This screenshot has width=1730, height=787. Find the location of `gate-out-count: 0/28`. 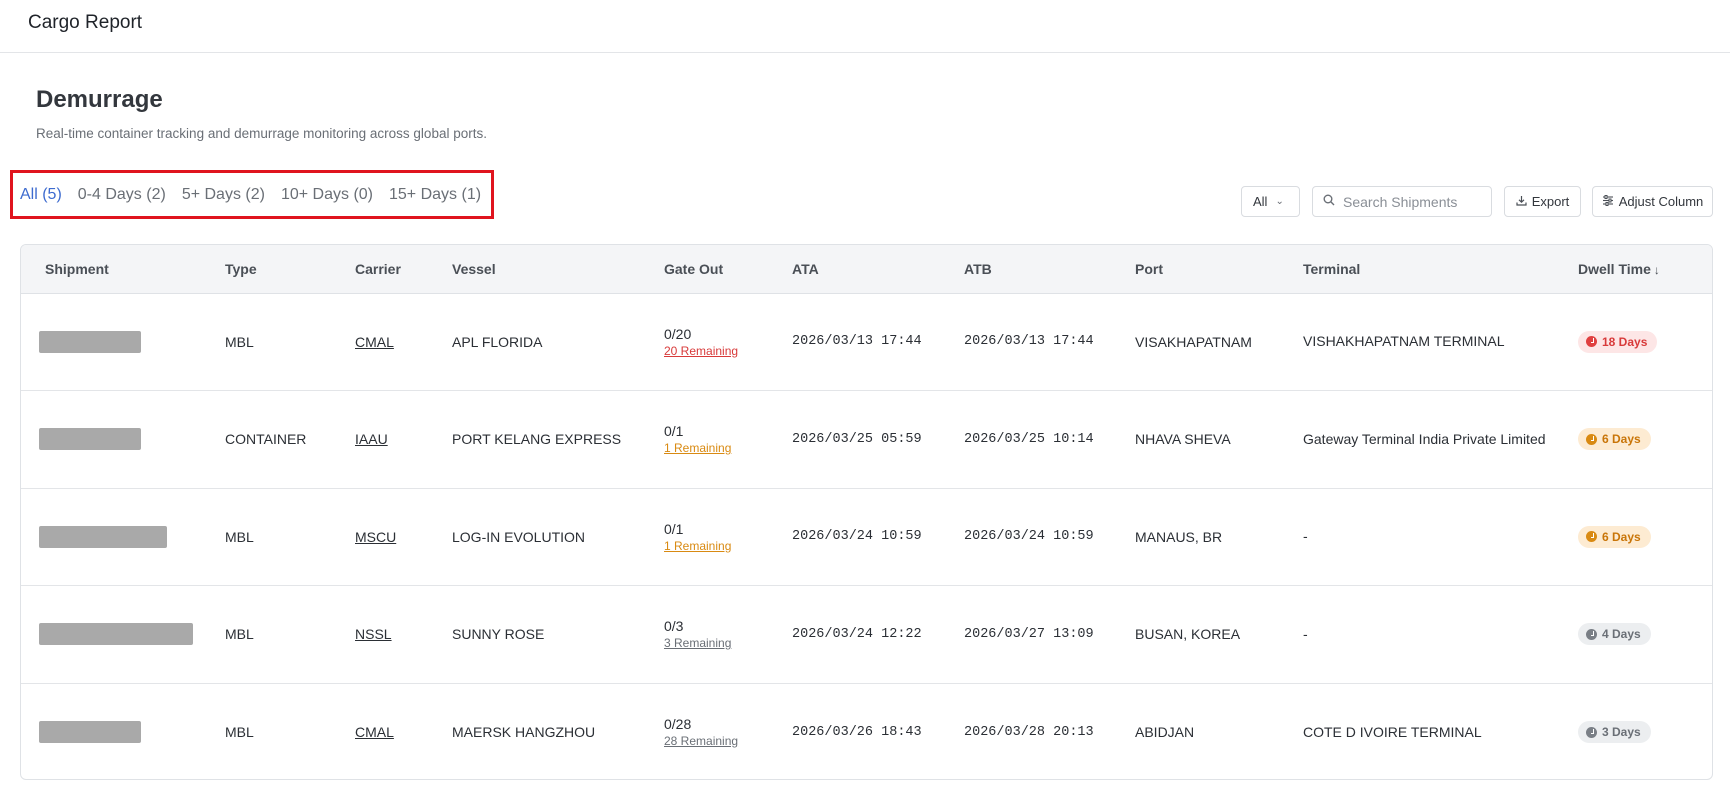

gate-out-count: 0/28 is located at coordinates (678, 724).